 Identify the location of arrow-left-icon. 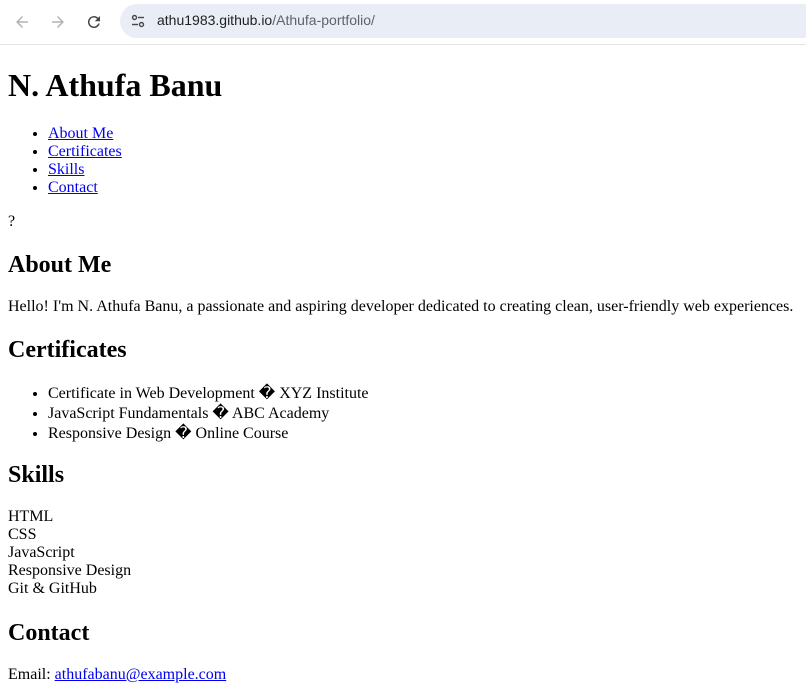
(22, 22).